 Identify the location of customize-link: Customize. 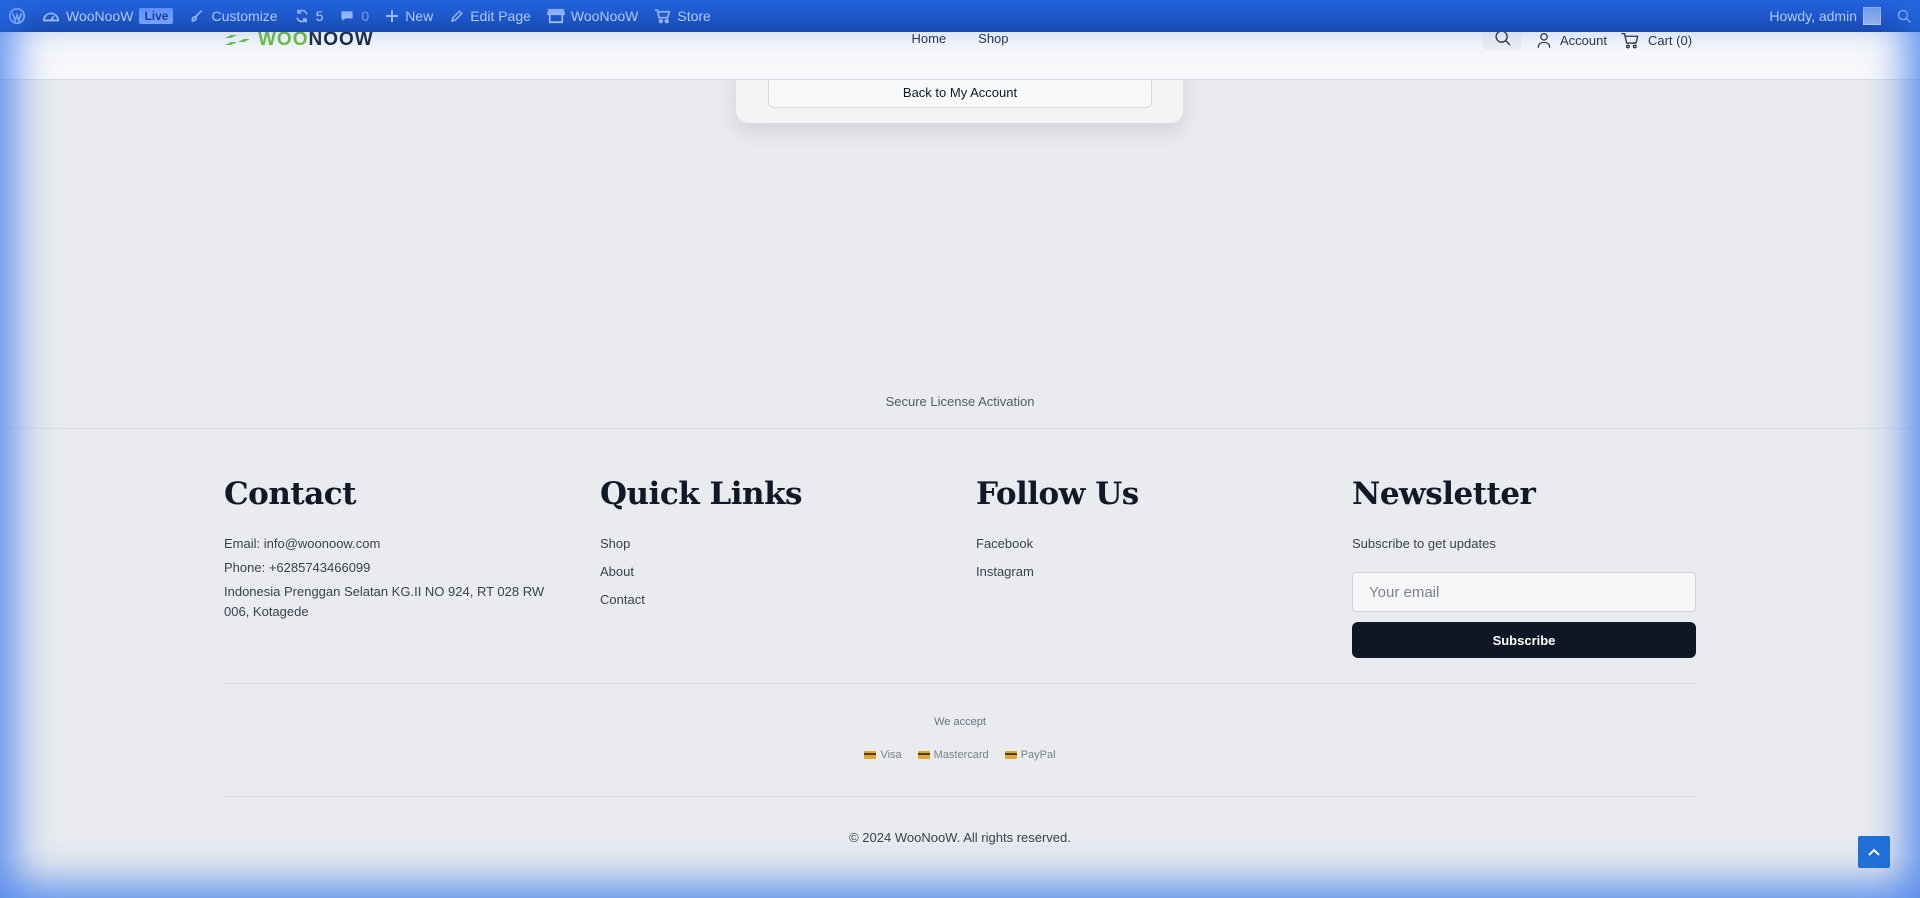
(233, 16).